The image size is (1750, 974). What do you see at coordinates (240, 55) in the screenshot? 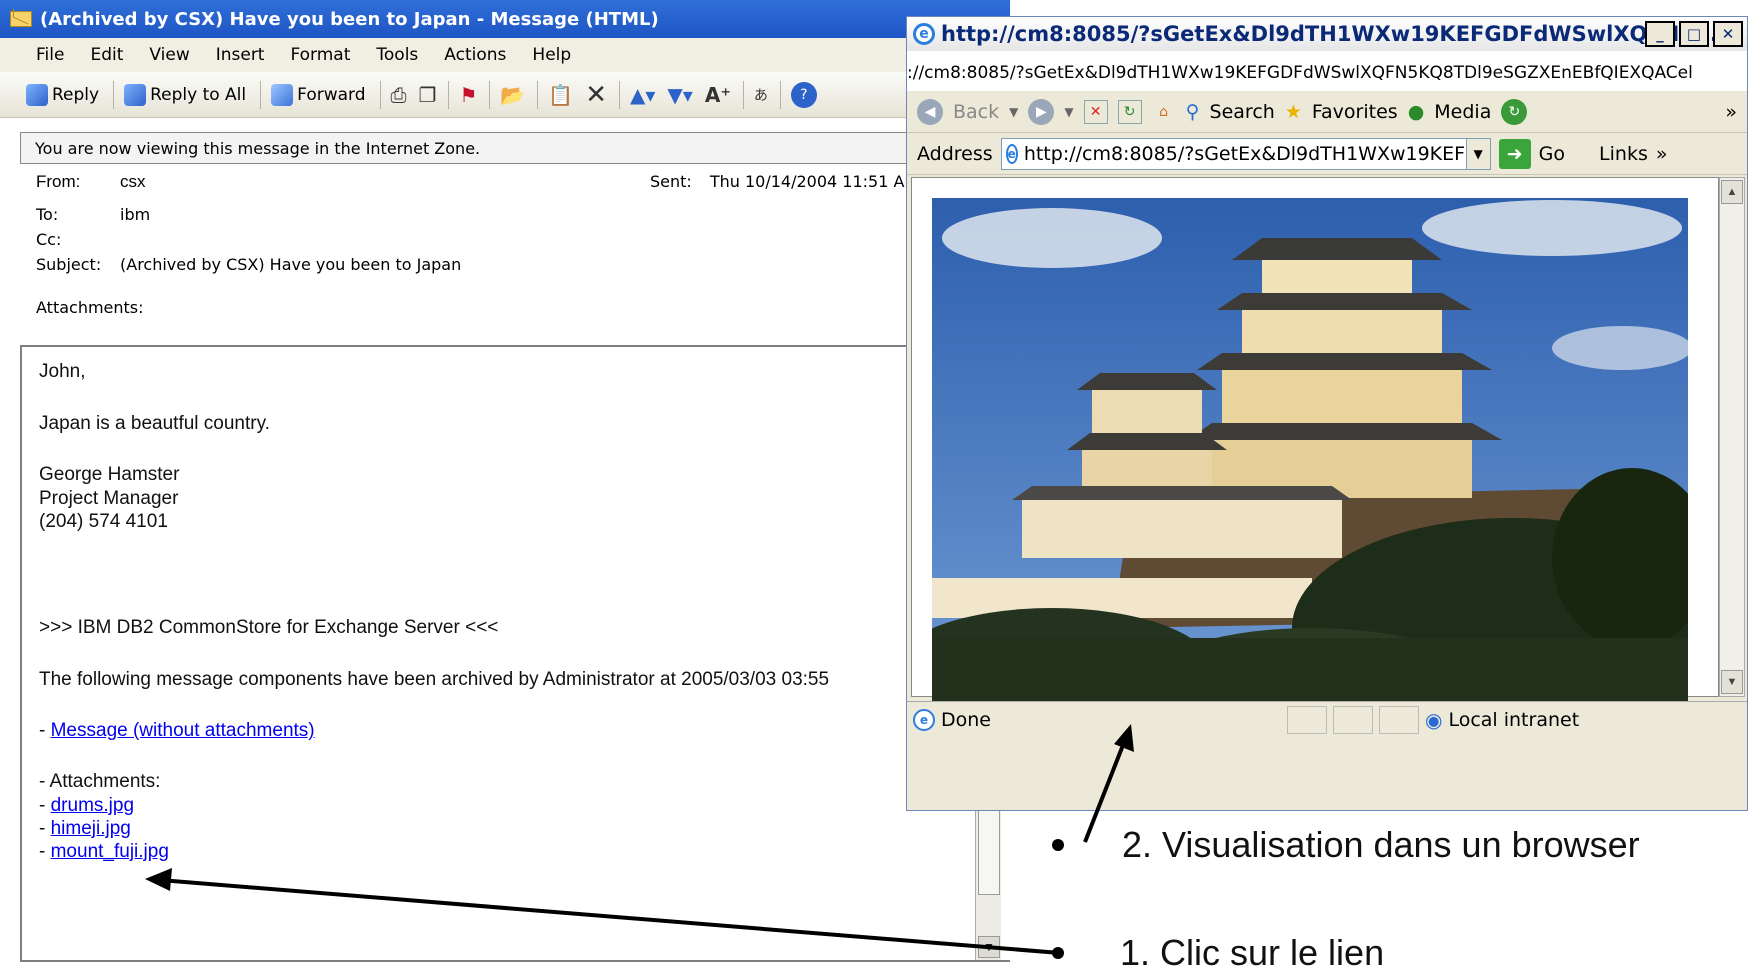
I see `menu-insert: Insert` at bounding box center [240, 55].